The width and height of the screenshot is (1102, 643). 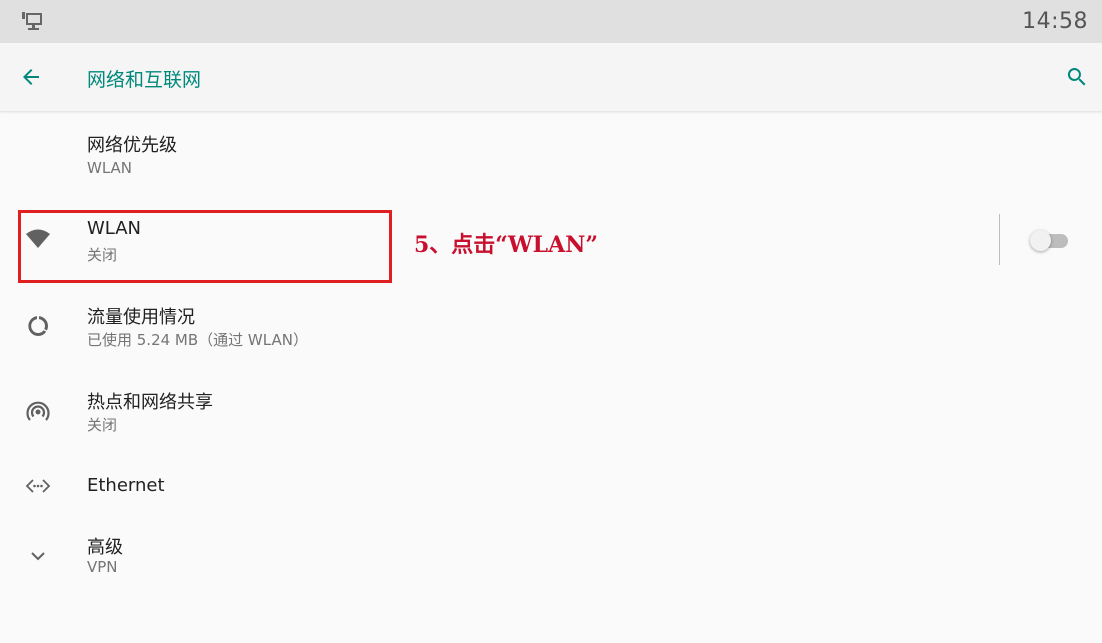 I want to click on chevron-down-icon, so click(x=38, y=556).